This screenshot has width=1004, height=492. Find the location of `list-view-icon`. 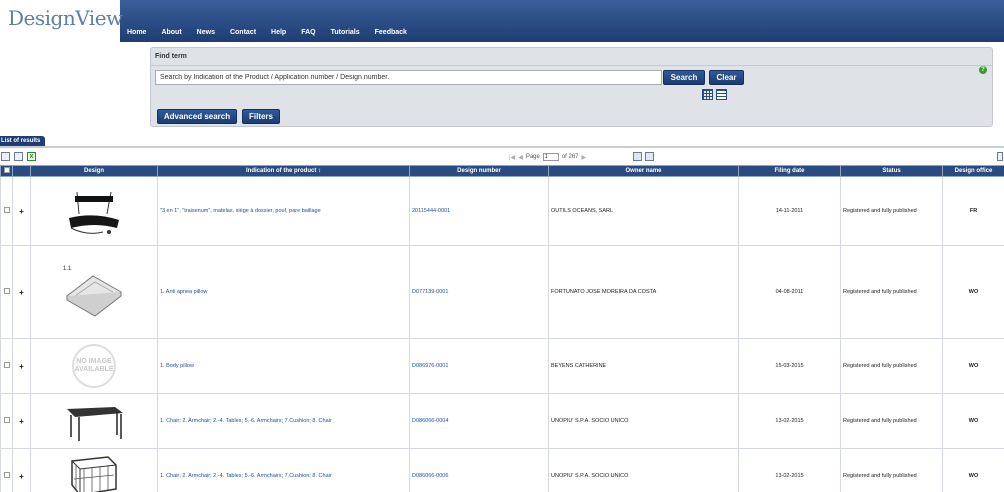

list-view-icon is located at coordinates (721, 94).